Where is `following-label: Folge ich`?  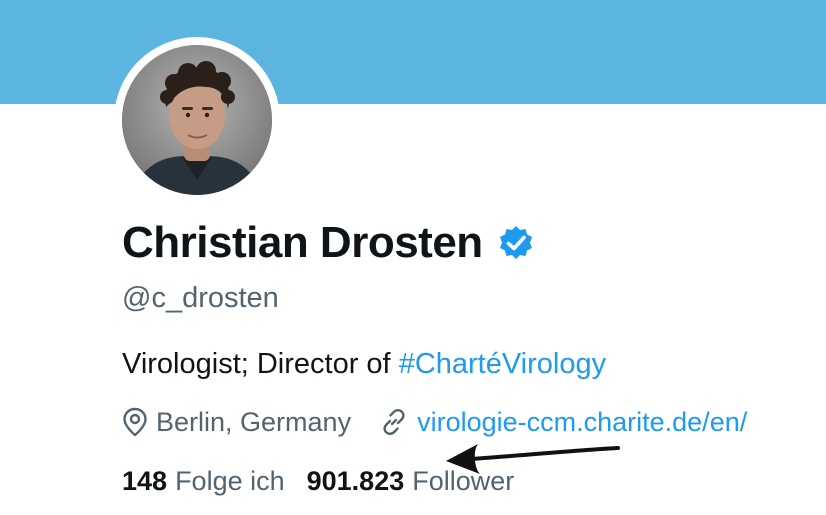 following-label: Folge ich is located at coordinates (230, 481).